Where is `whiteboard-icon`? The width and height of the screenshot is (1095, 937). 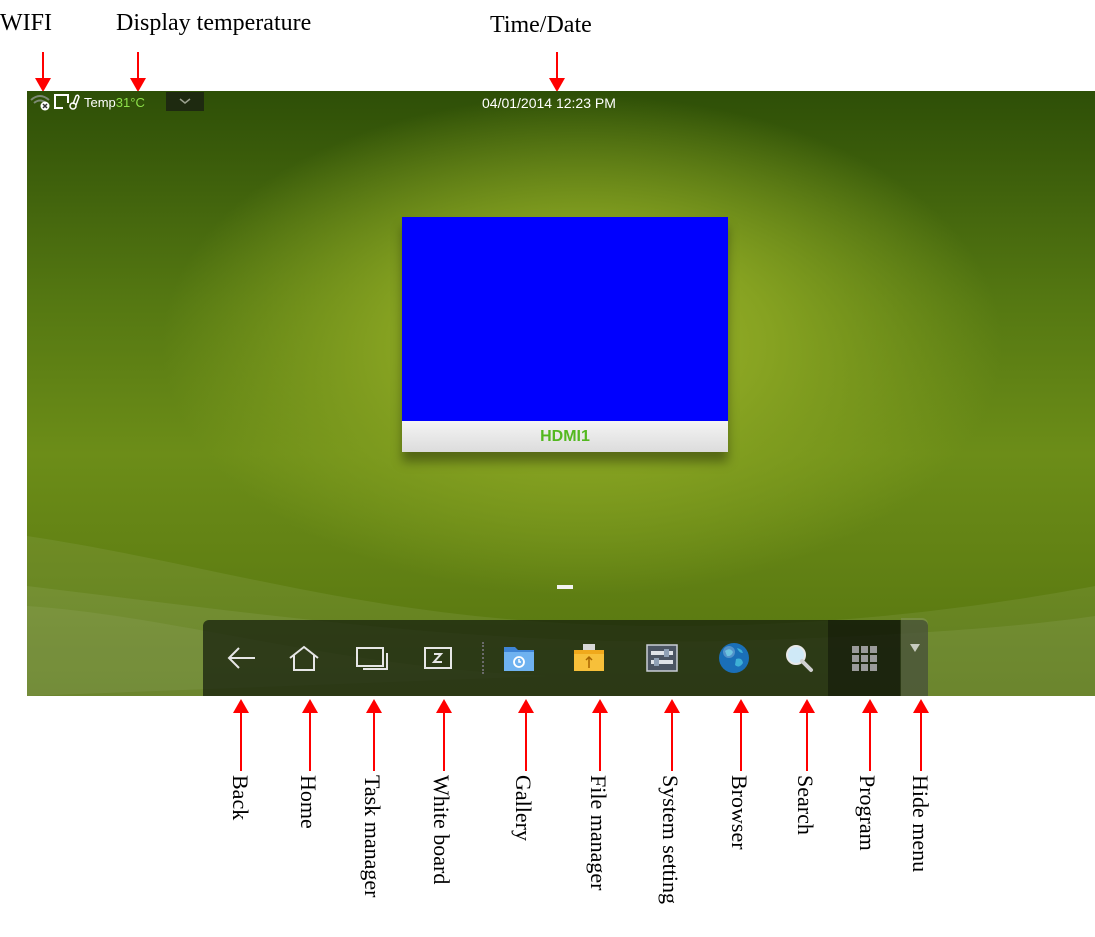
whiteboard-icon is located at coordinates (438, 658).